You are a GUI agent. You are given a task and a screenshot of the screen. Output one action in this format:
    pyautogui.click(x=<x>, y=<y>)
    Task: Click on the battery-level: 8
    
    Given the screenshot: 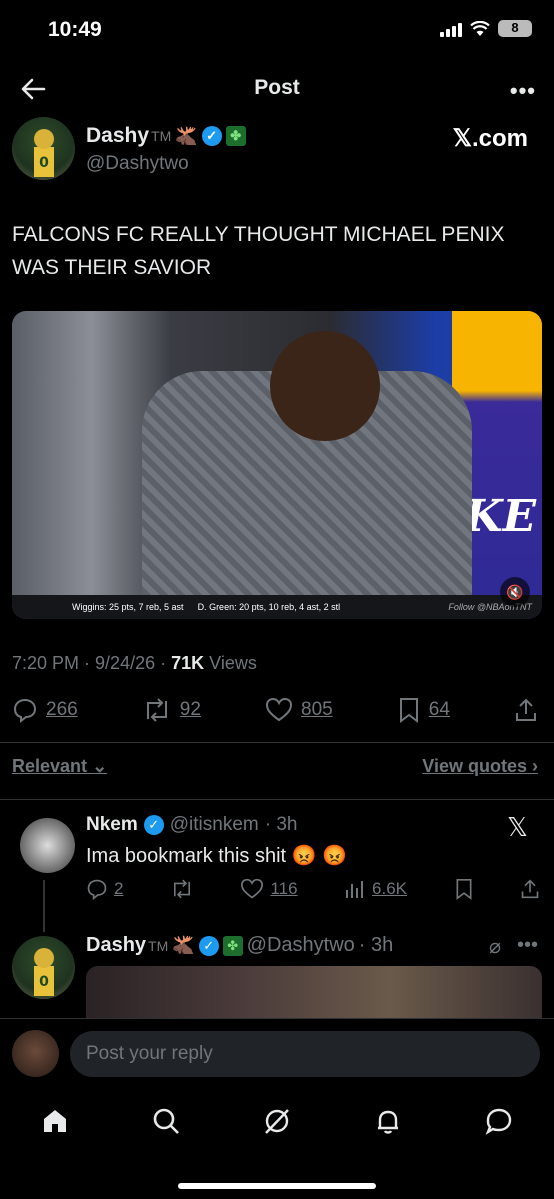 What is the action you would take?
    pyautogui.click(x=515, y=28)
    